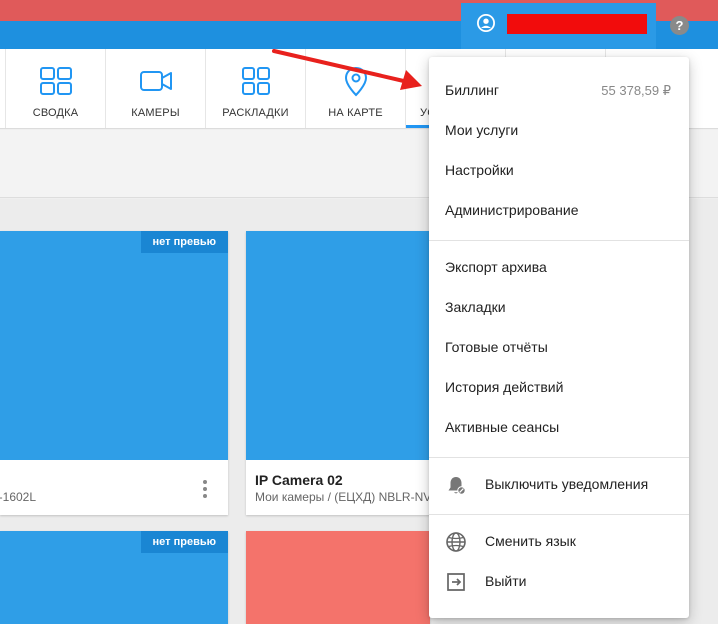 The image size is (718, 624). What do you see at coordinates (155, 113) in the screenshot?
I see `nav-label: КАМЕРЫ` at bounding box center [155, 113].